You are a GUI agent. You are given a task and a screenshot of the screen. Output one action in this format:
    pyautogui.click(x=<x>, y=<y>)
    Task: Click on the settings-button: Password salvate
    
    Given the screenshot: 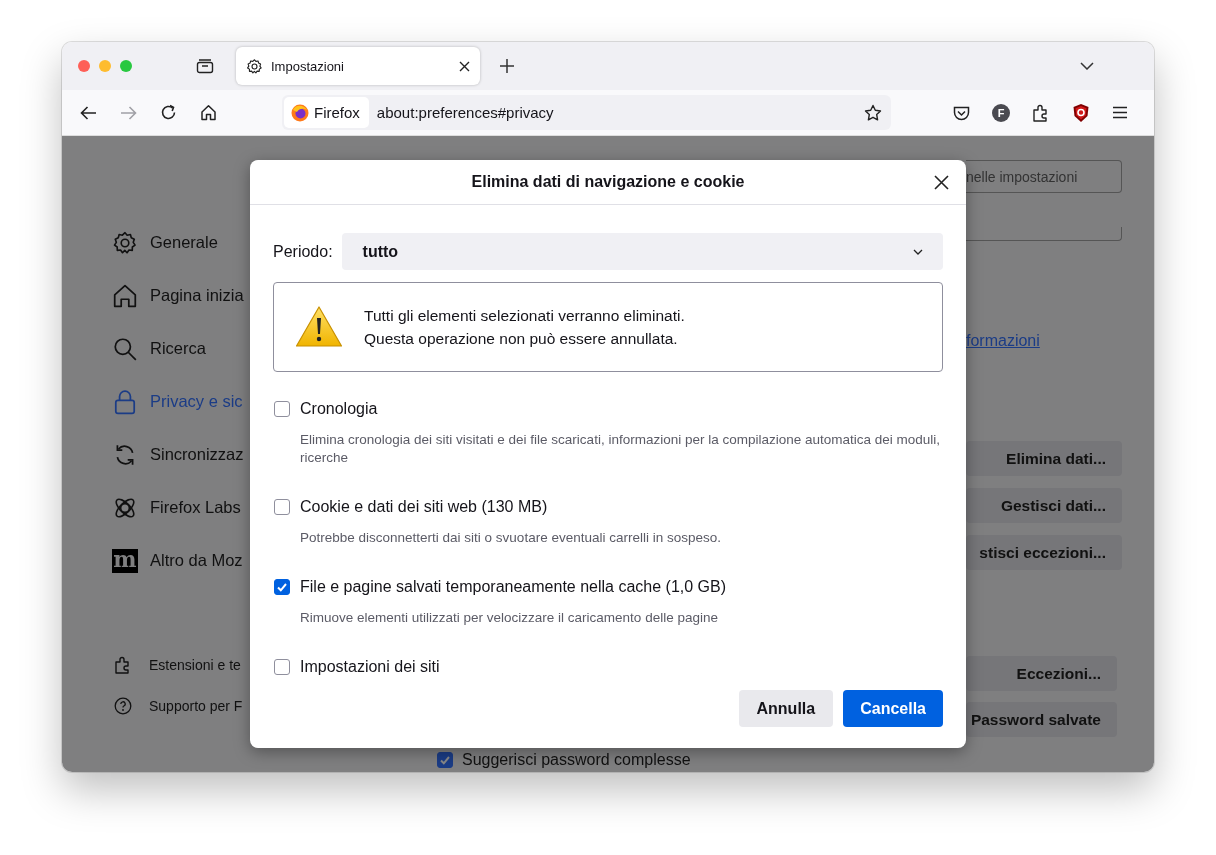 What is the action you would take?
    pyautogui.click(x=1041, y=719)
    